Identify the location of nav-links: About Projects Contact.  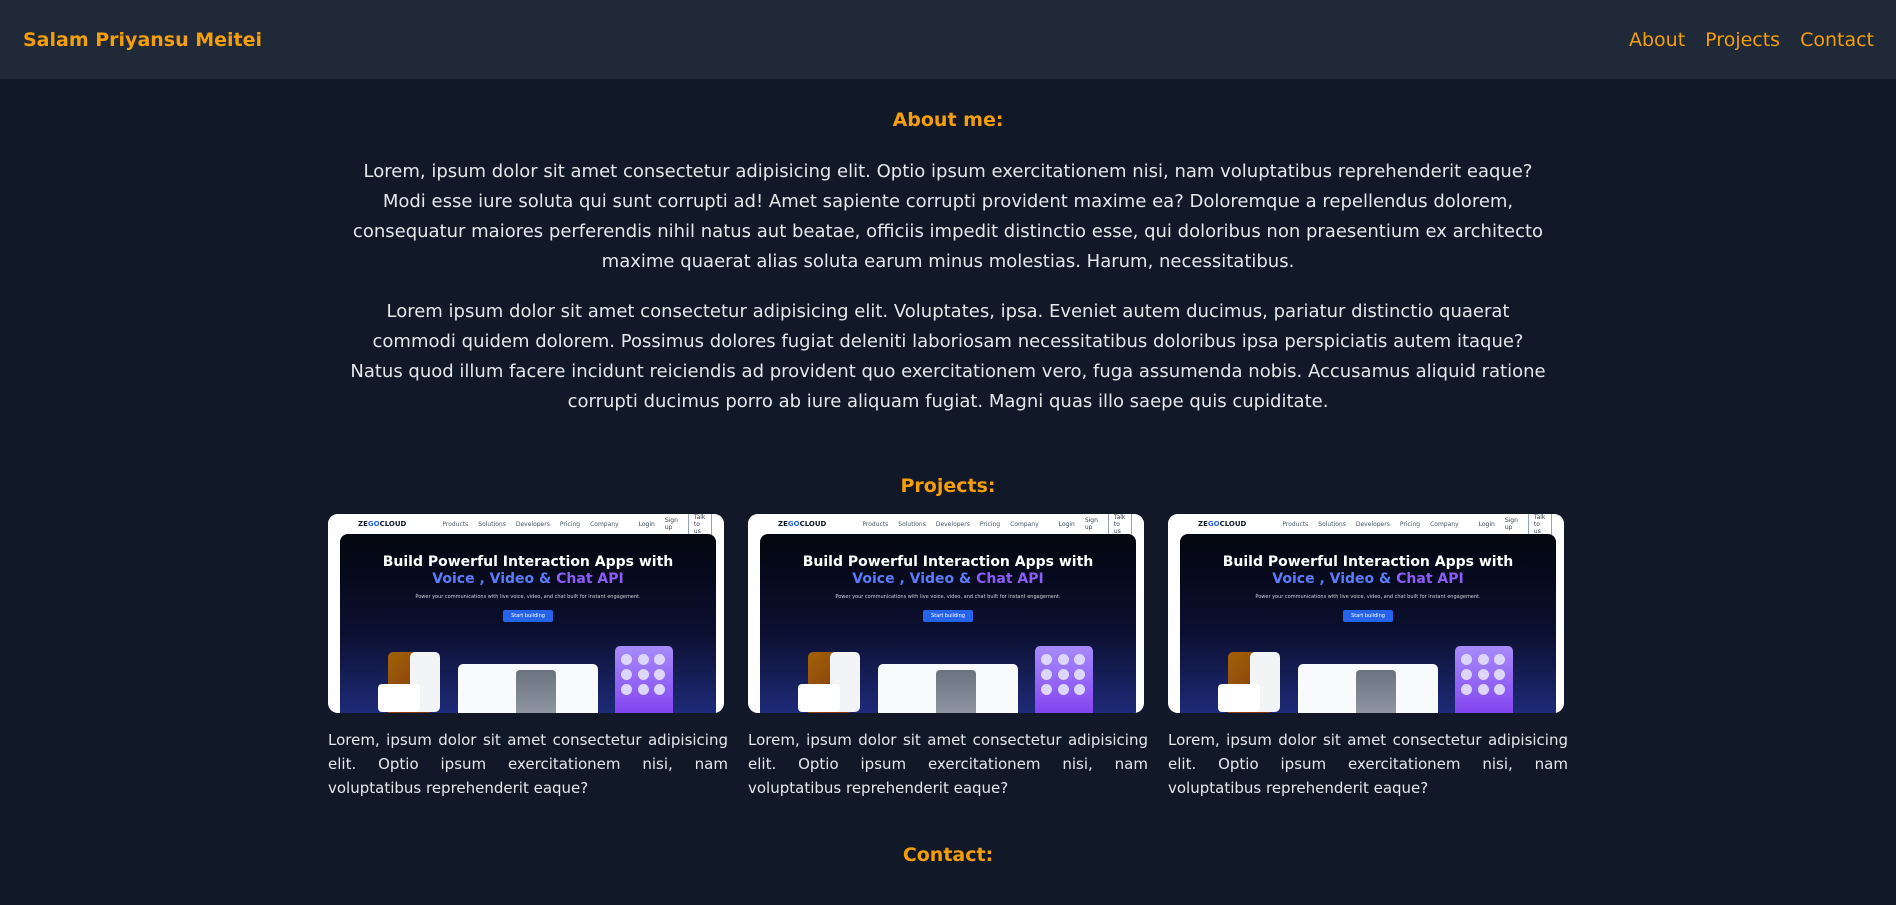
(1751, 40).